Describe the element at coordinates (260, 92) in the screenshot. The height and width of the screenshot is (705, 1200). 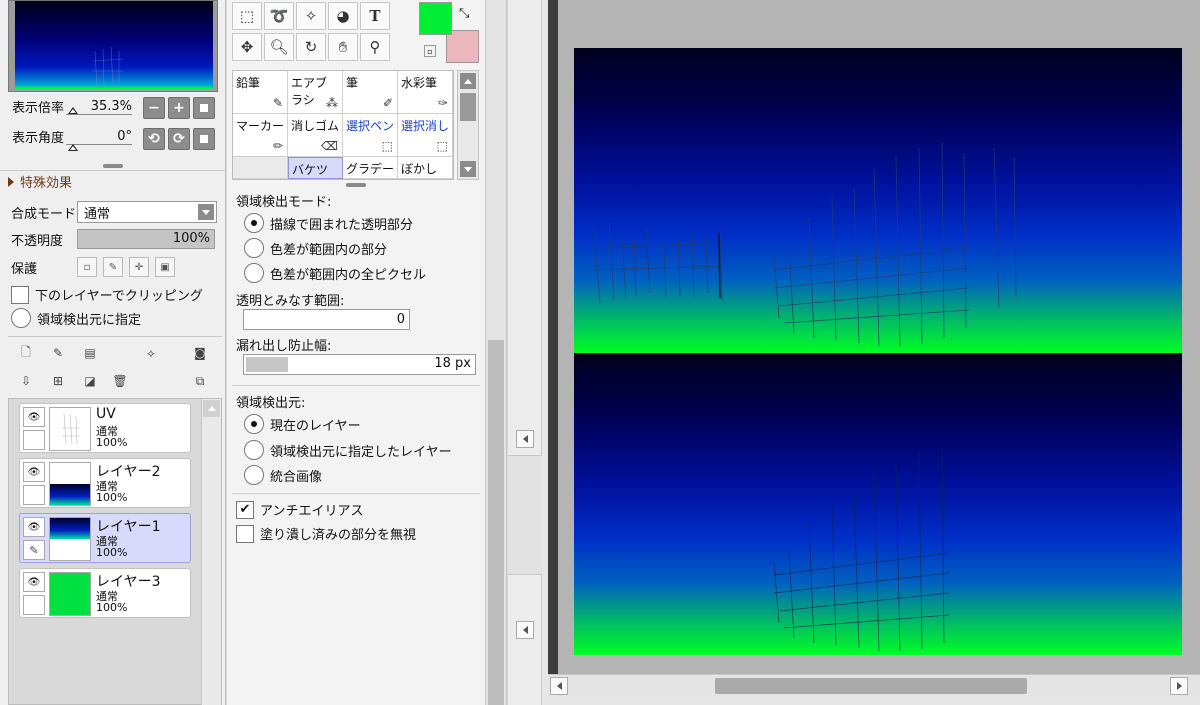
I see `brush-pencil: 鉛筆 ✎` at that location.